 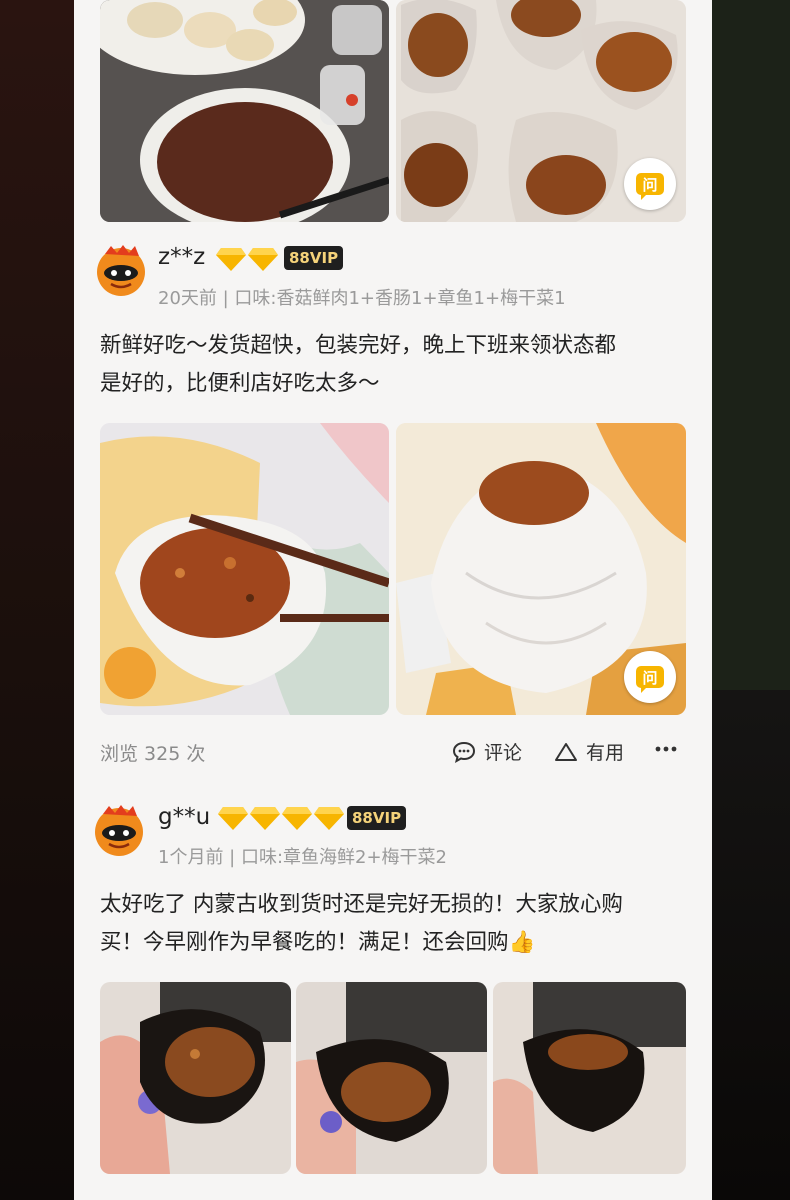 I want to click on useful-button: 有用, so click(x=589, y=751).